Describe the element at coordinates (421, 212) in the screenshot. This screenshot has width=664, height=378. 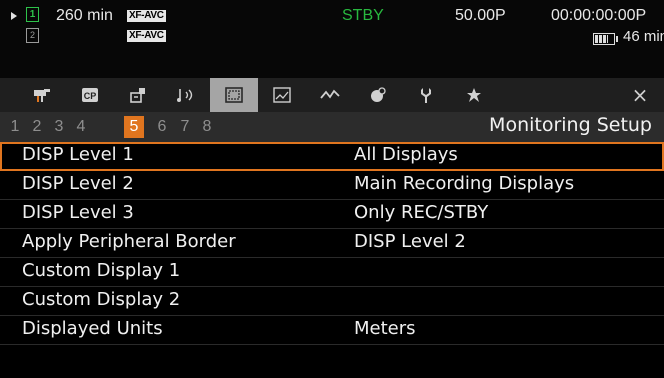
I see `menu-item-value: Only REC/STBY` at that location.